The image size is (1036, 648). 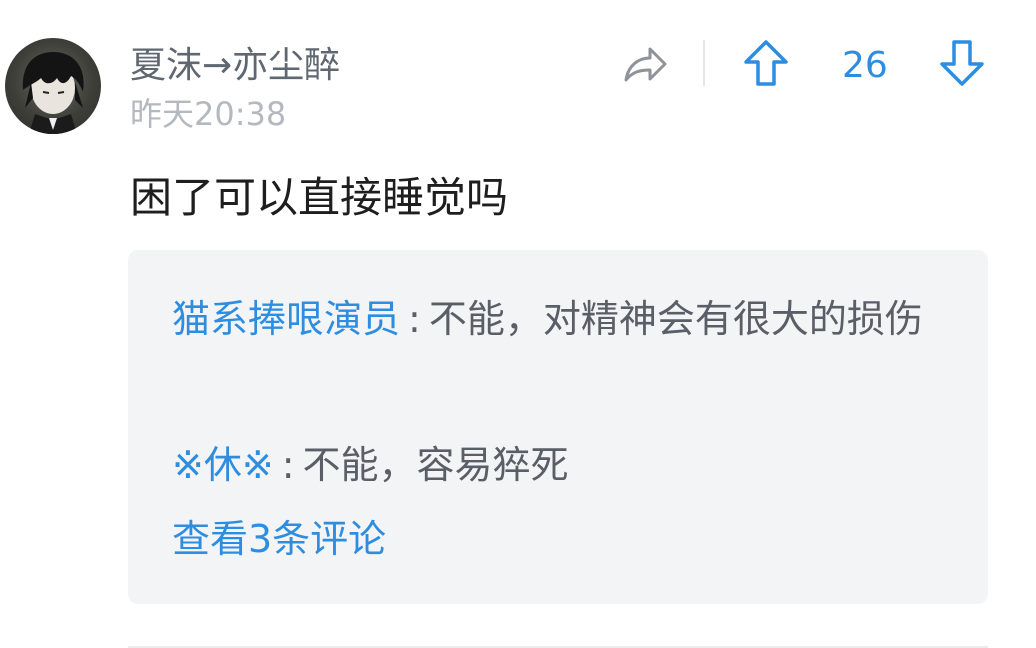 What do you see at coordinates (223, 465) in the screenshot?
I see `reply-author: ※休※` at bounding box center [223, 465].